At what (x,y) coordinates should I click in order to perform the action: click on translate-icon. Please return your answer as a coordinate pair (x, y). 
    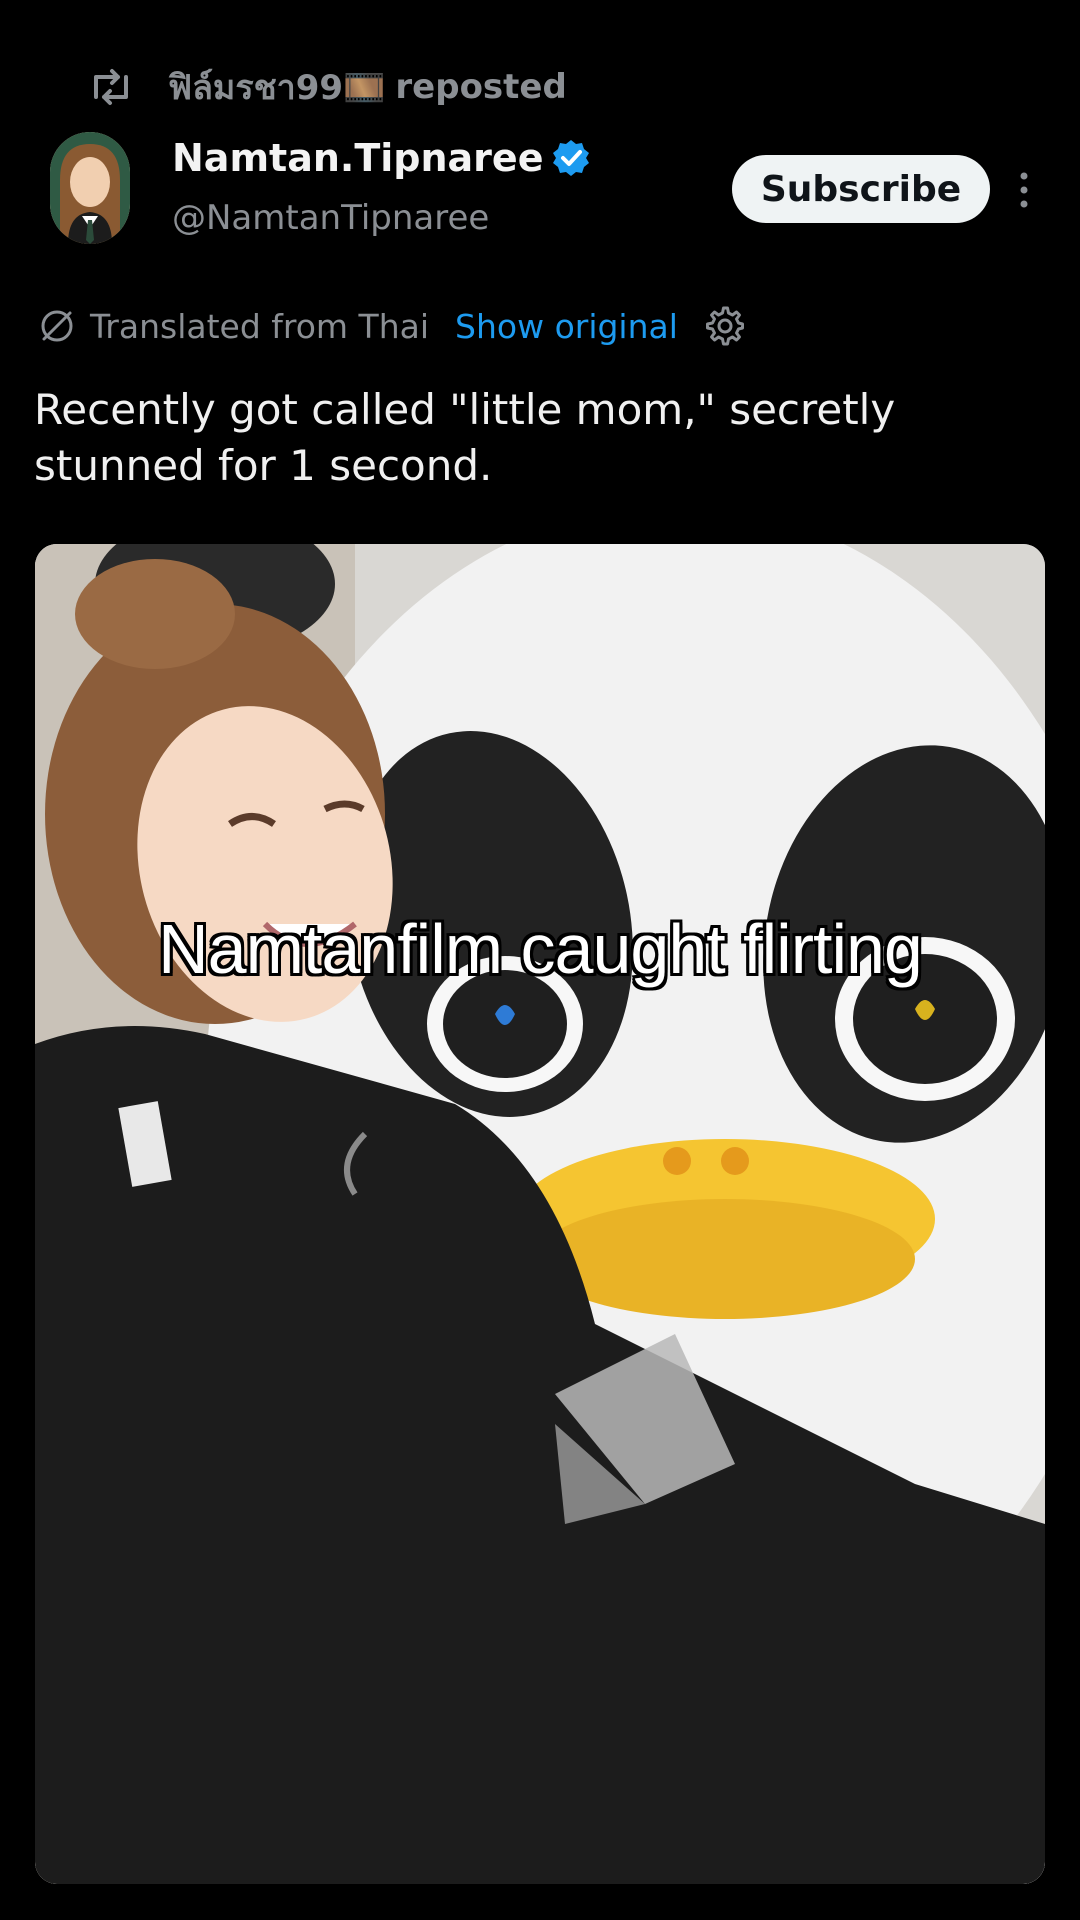
    Looking at the image, I should click on (57, 326).